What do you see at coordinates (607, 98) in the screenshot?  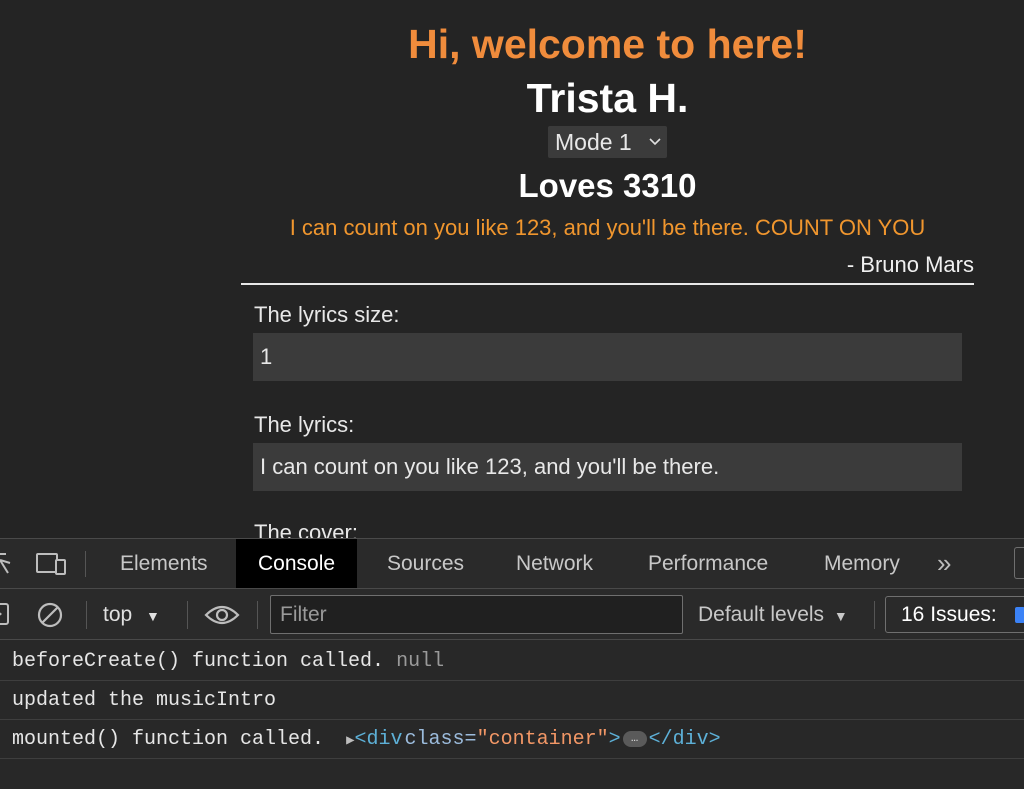 I see `name-heading: Trista H.` at bounding box center [607, 98].